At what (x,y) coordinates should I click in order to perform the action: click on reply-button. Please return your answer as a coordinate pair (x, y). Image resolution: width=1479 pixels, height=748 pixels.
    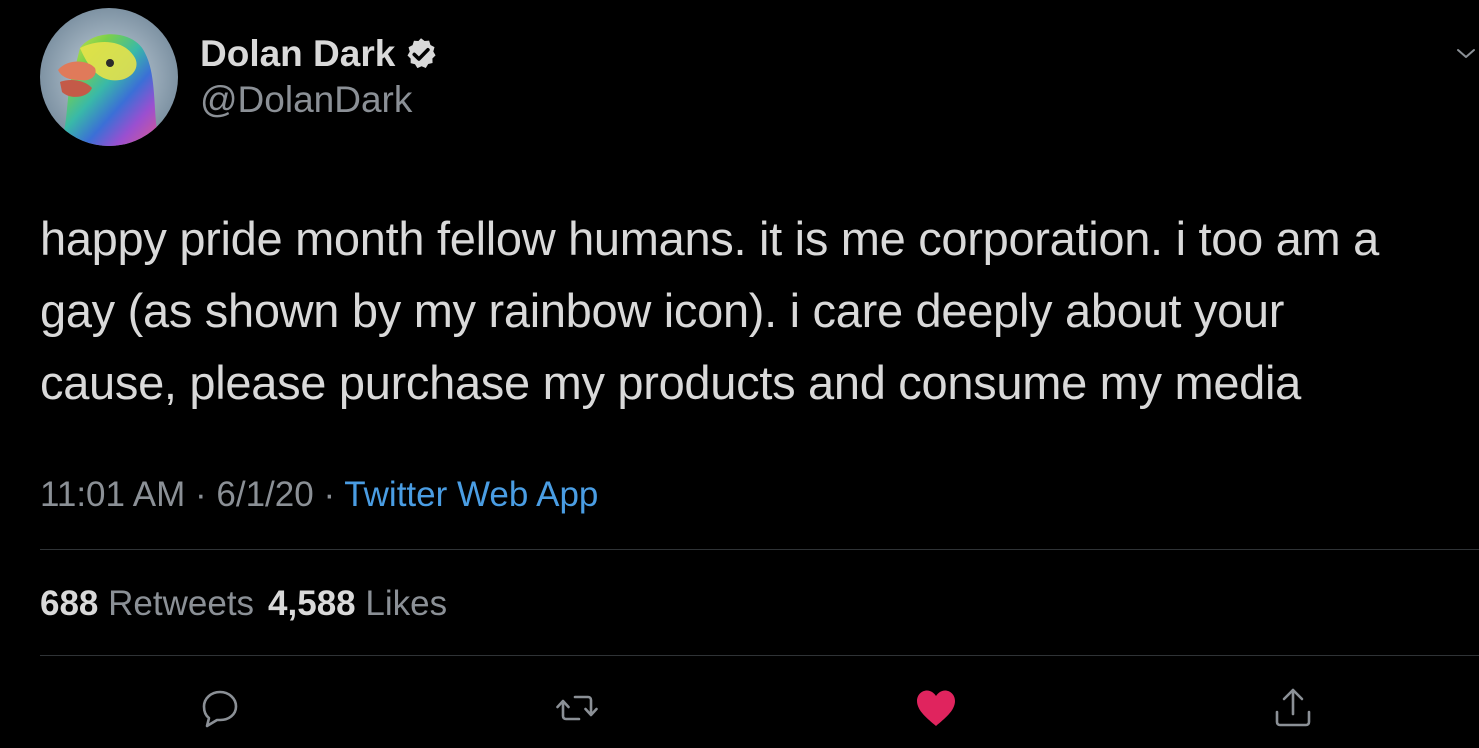
    Looking at the image, I should click on (220, 708).